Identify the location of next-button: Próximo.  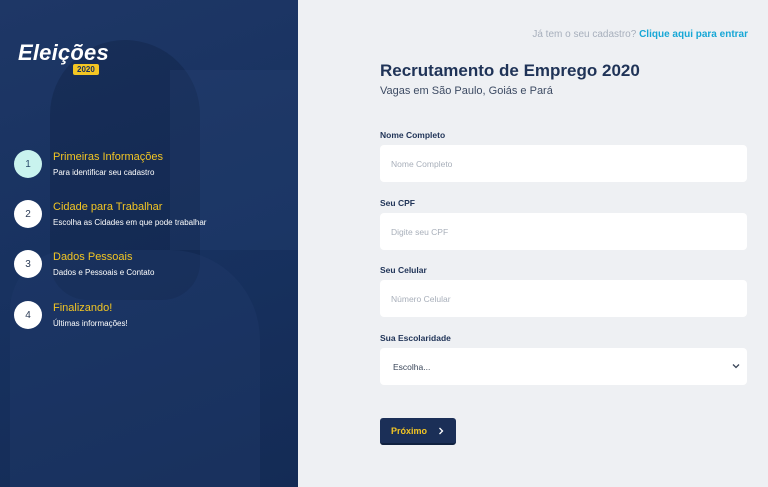
(418, 431).